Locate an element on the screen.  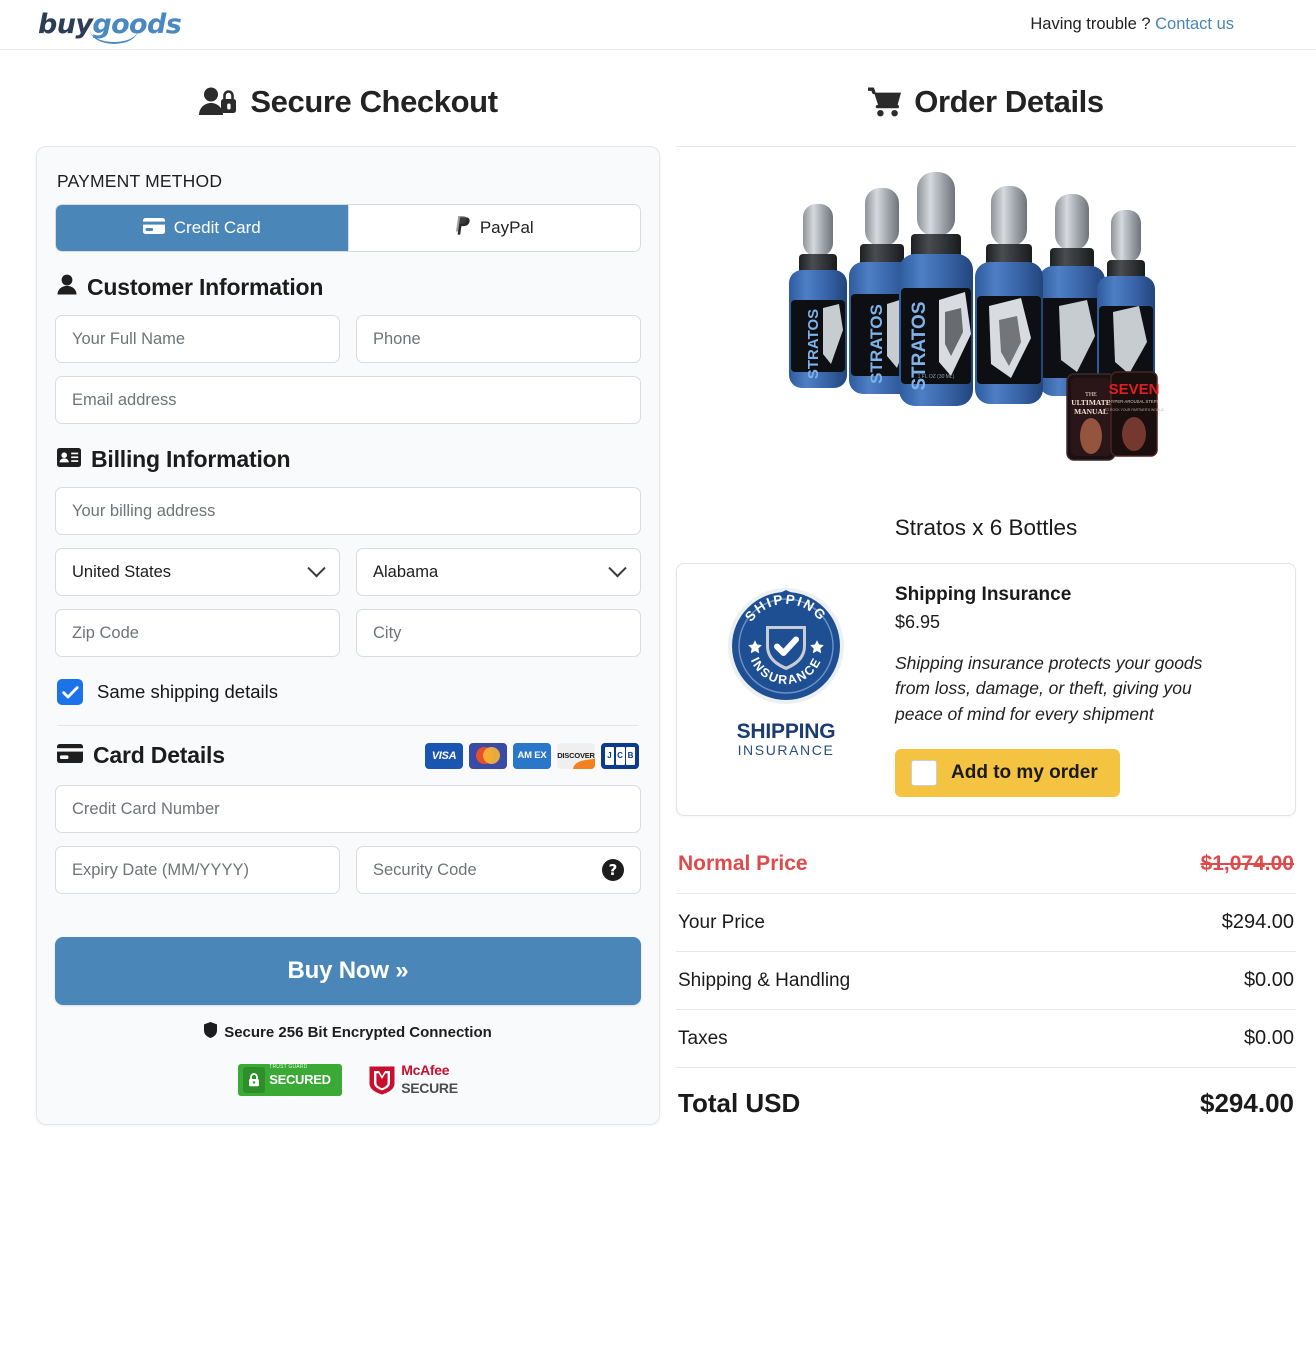
same-shipping-label: Same shipping details is located at coordinates (187, 691).